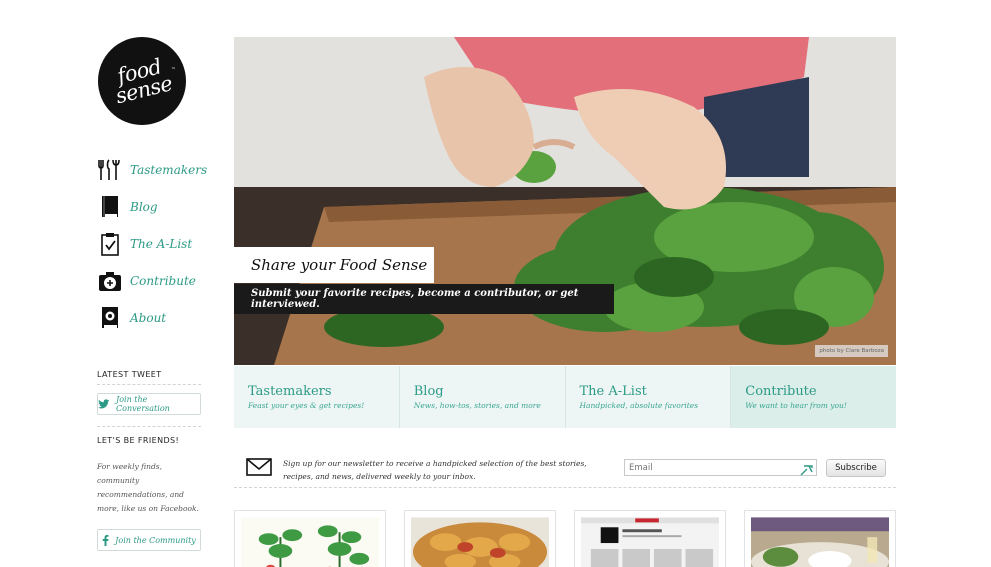 Image resolution: width=991 pixels, height=567 pixels. I want to click on card-plants, so click(310, 538).